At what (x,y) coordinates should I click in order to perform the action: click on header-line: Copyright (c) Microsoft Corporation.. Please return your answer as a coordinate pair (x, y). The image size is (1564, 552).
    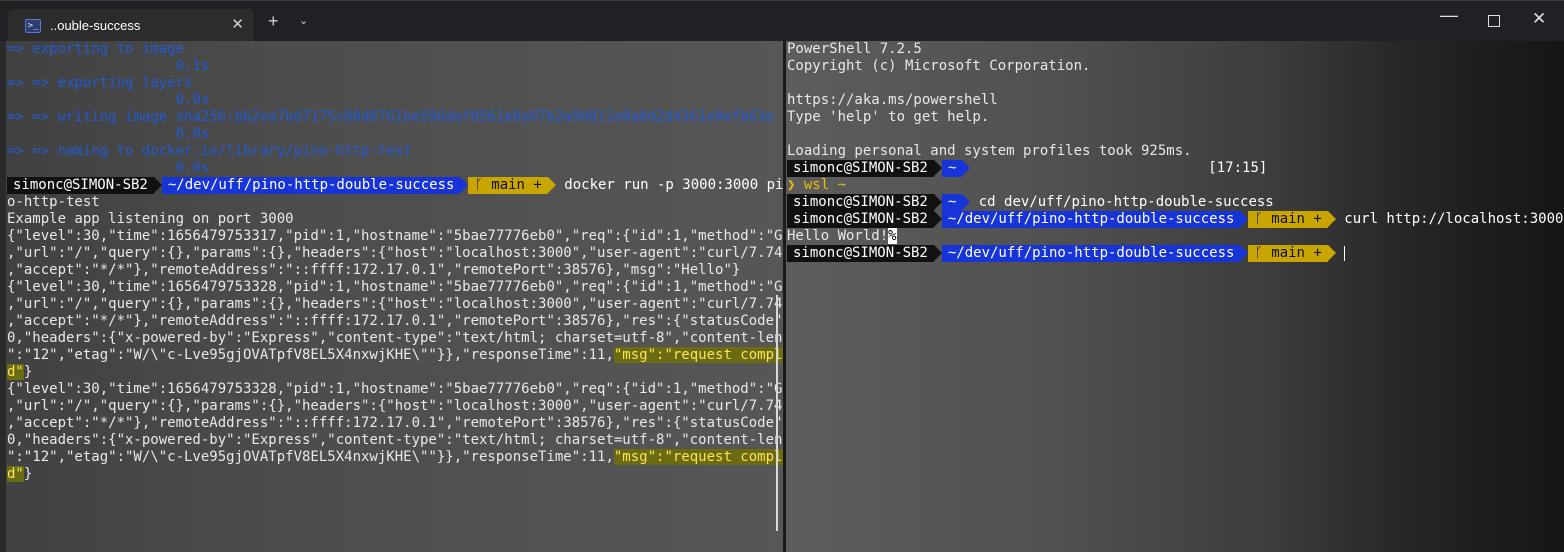
    Looking at the image, I should click on (939, 66).